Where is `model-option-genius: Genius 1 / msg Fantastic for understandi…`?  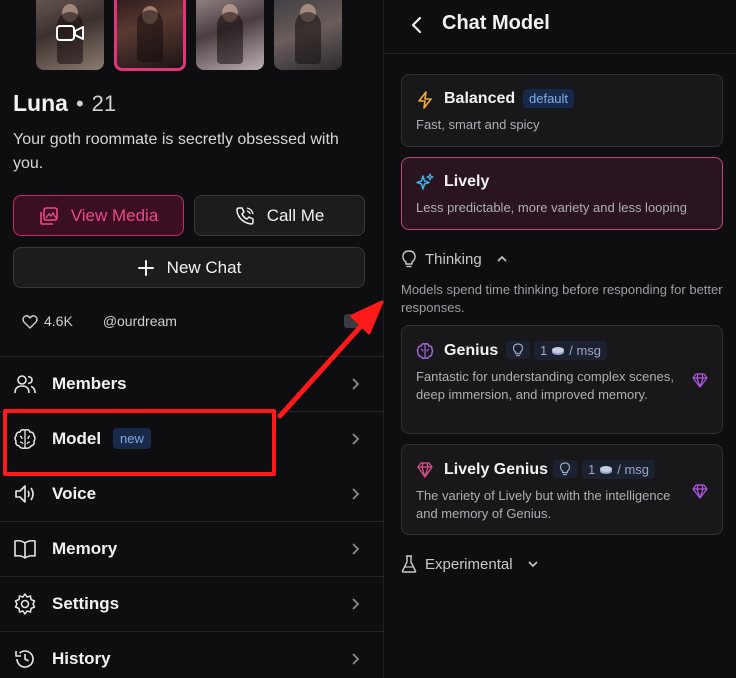 model-option-genius: Genius 1 / msg Fantastic for understandi… is located at coordinates (562, 379).